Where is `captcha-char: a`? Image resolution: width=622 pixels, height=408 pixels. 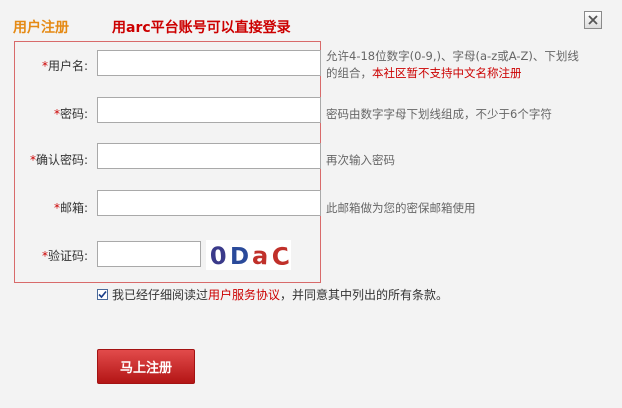 captcha-char: a is located at coordinates (260, 256).